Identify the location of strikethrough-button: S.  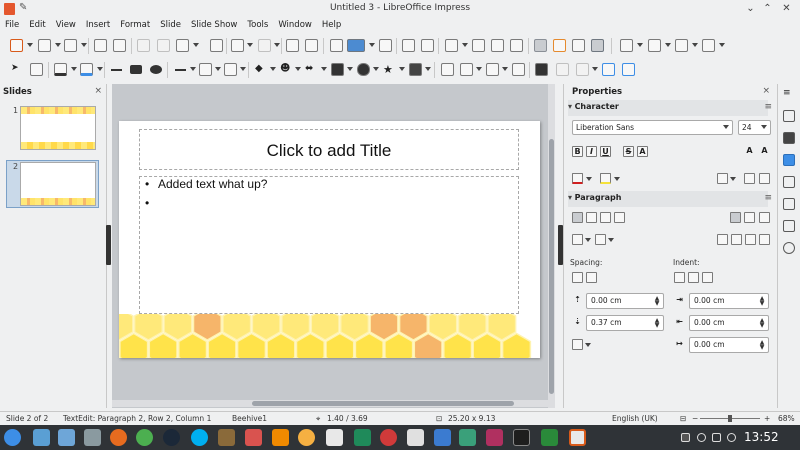
(628, 151).